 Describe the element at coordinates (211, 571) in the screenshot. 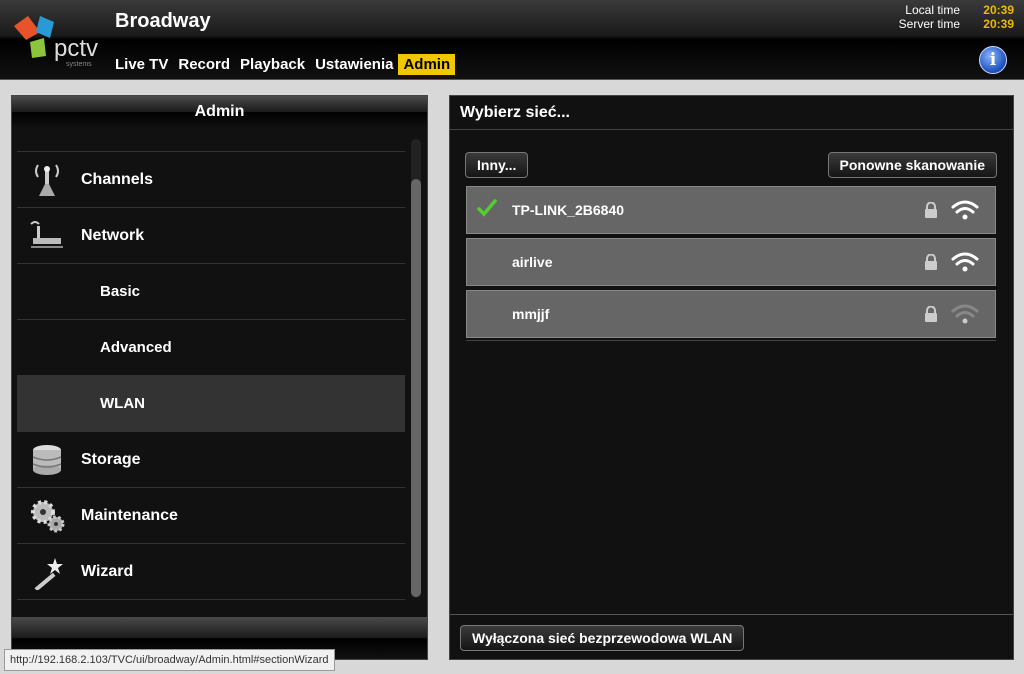

I see `menu-item-wizard: Wizard` at that location.